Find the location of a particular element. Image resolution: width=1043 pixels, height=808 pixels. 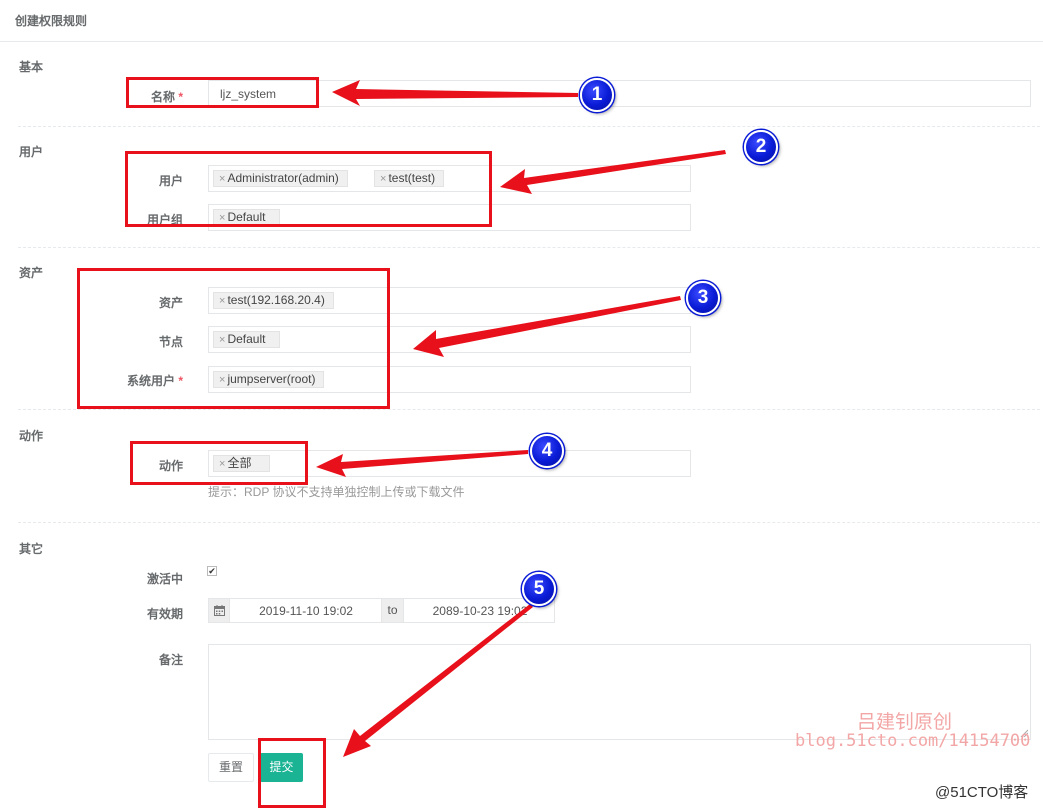

annotation-badge-2: 2 is located at coordinates (761, 147).